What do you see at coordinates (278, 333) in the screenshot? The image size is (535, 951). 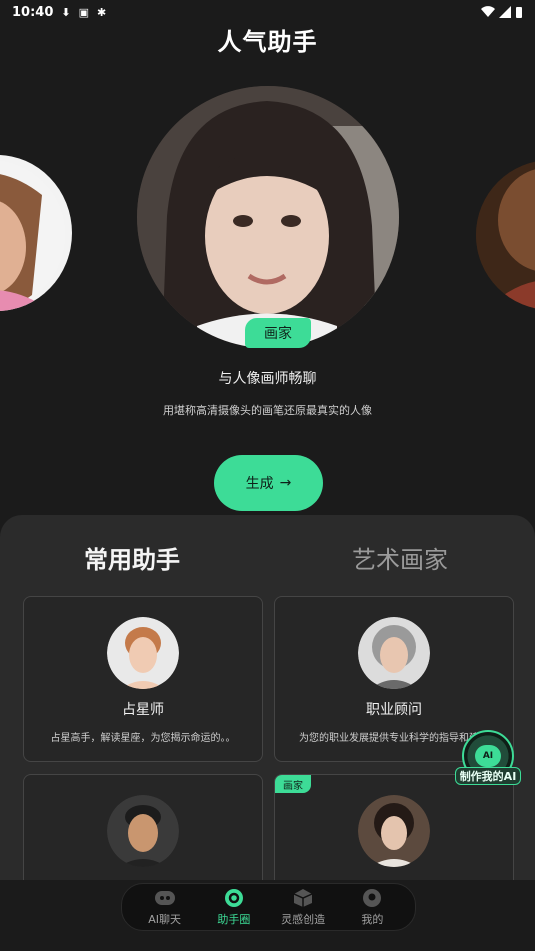 I see `role-tag: 画家` at bounding box center [278, 333].